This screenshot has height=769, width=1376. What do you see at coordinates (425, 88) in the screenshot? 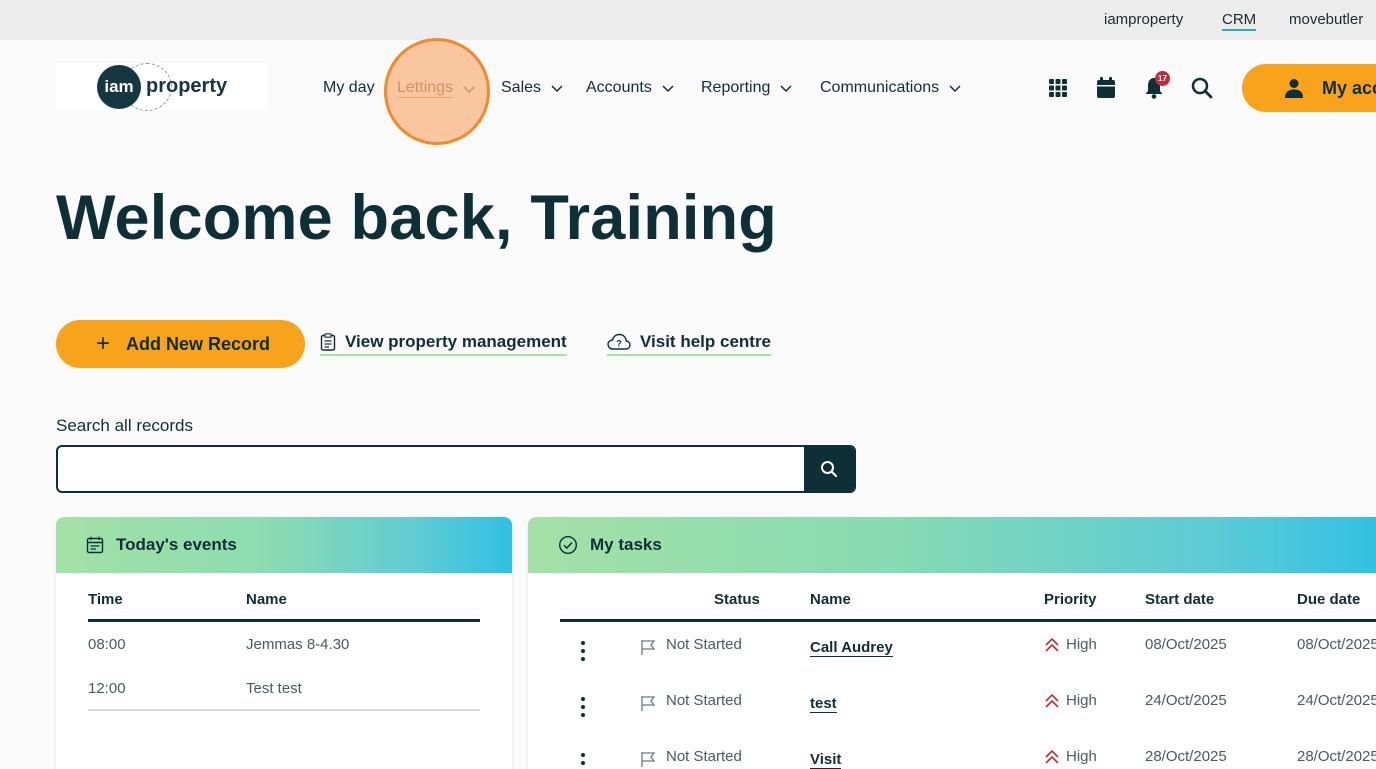
I see `nav-label: Lettings` at bounding box center [425, 88].